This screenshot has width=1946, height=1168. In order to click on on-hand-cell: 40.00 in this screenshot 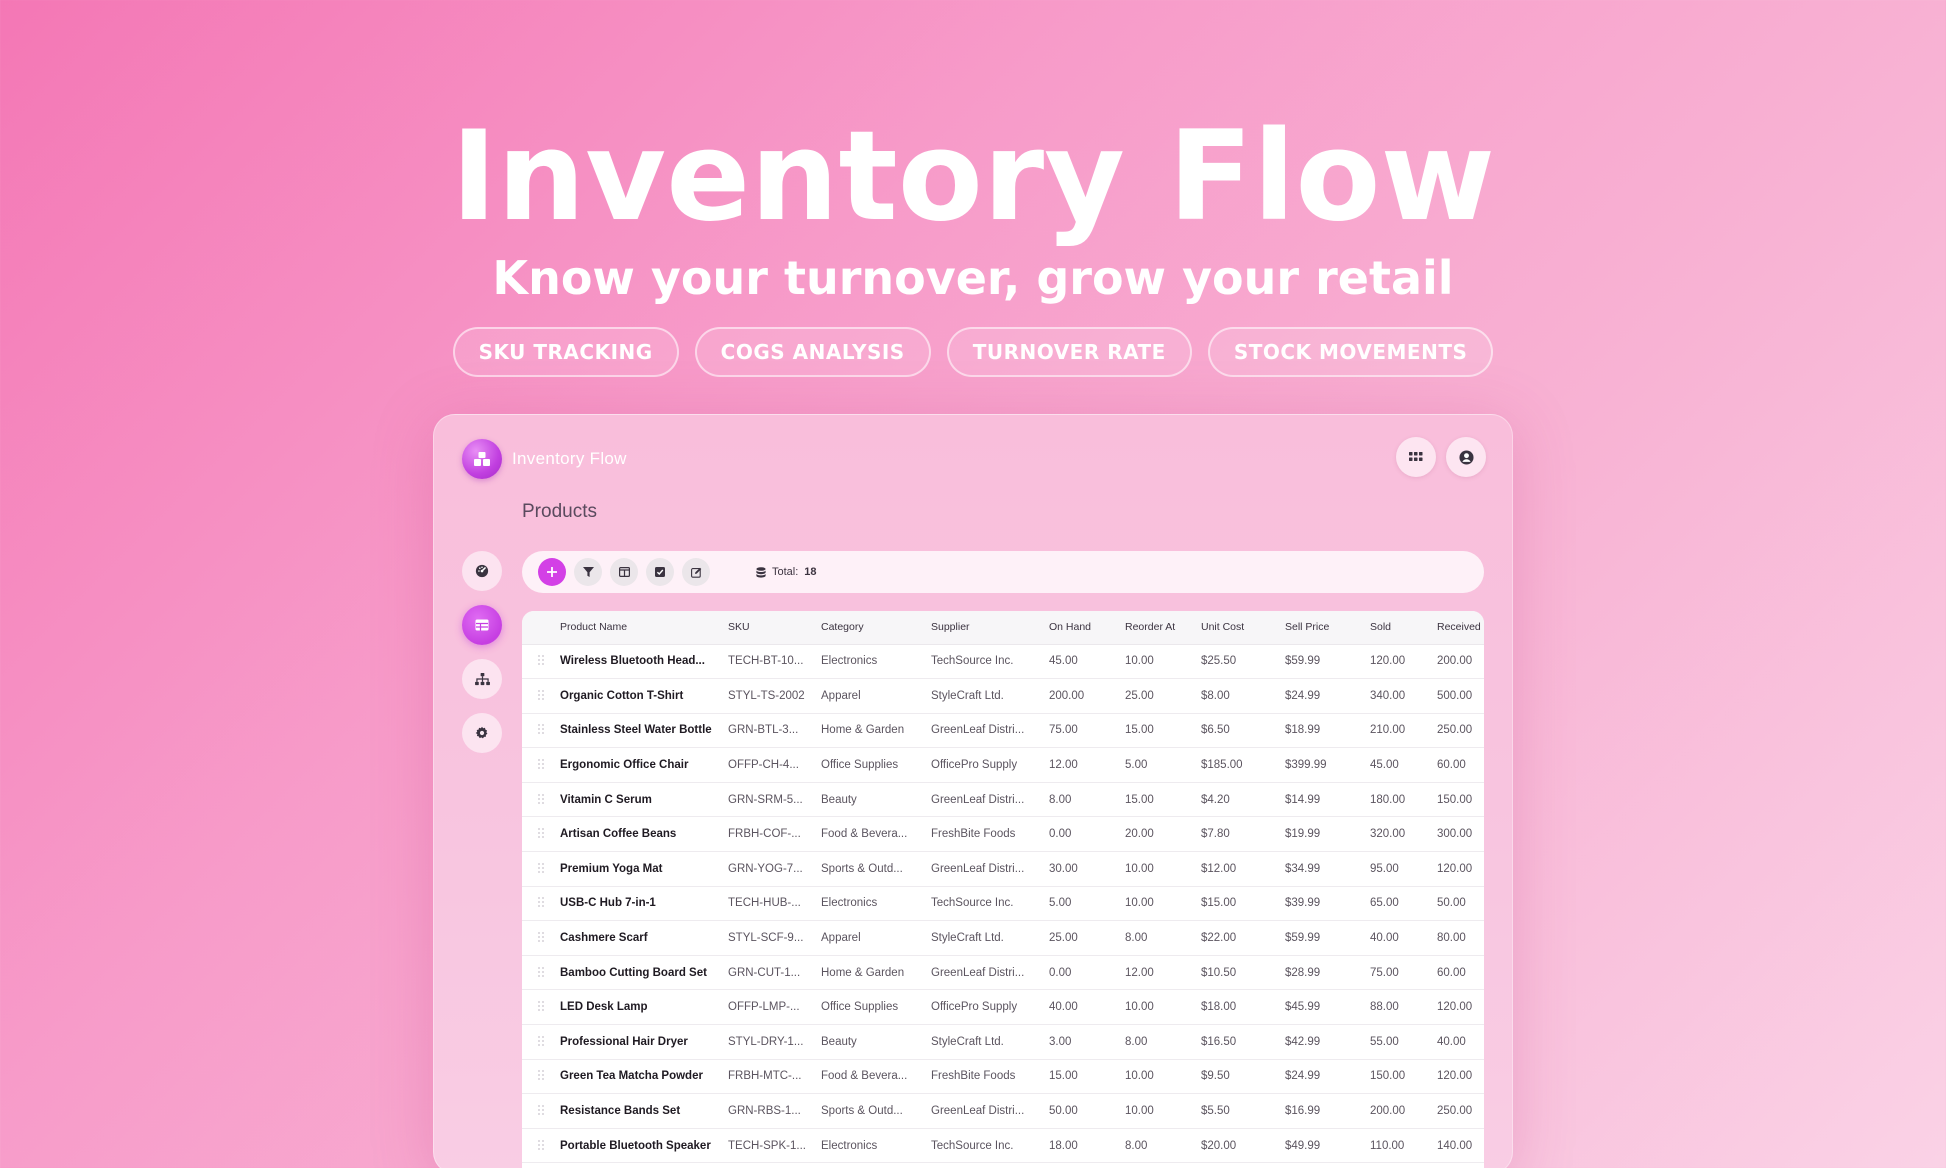, I will do `click(1087, 1007)`.